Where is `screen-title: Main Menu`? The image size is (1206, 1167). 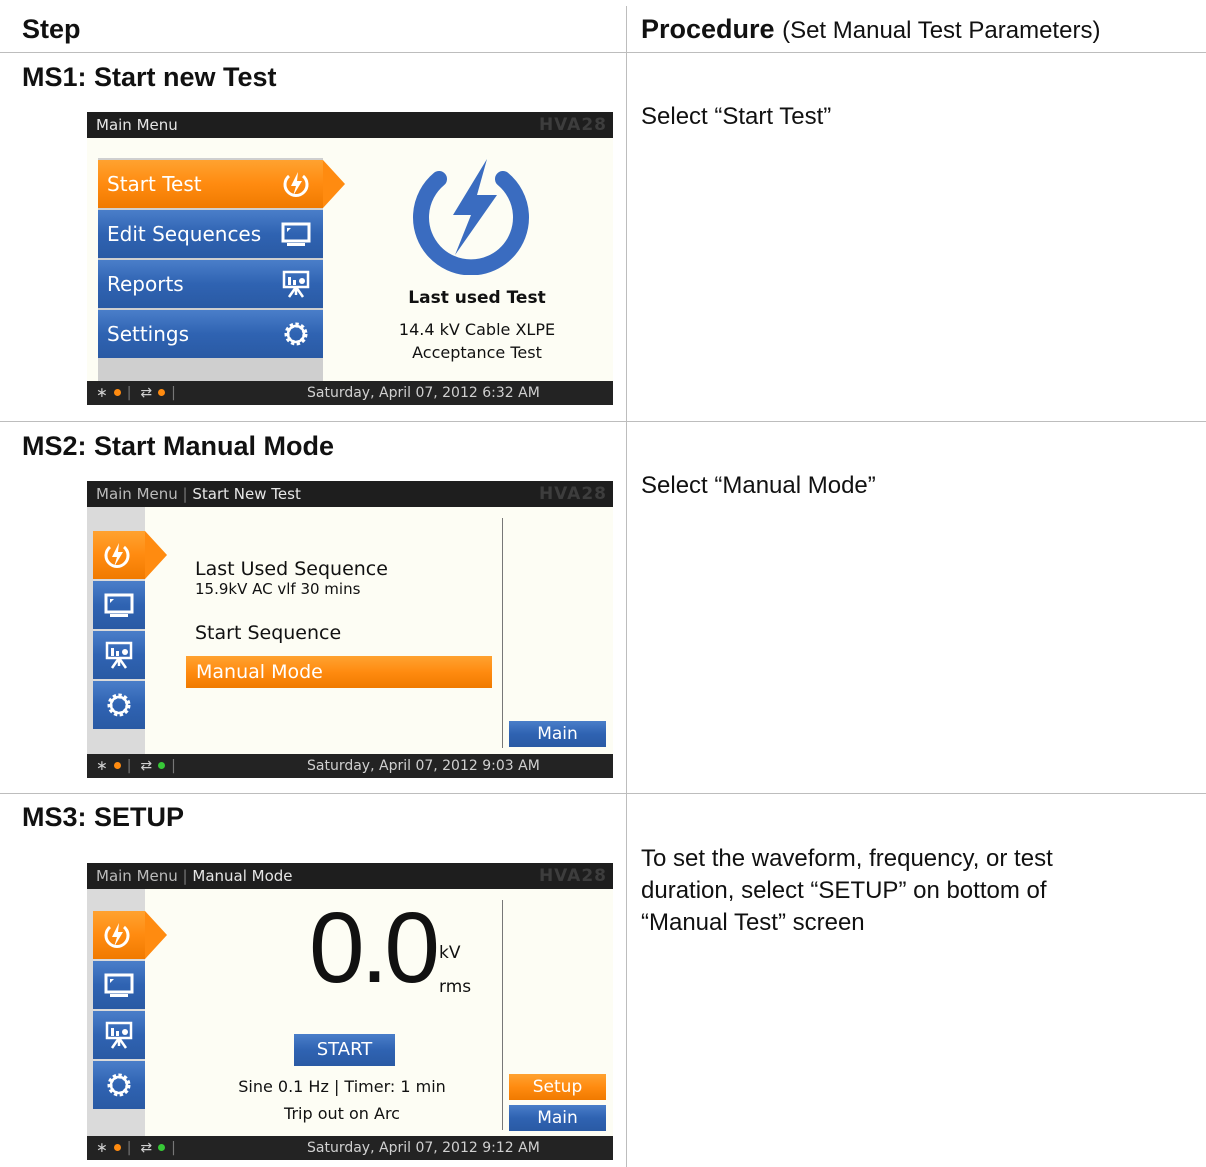 screen-title: Main Menu is located at coordinates (137, 125).